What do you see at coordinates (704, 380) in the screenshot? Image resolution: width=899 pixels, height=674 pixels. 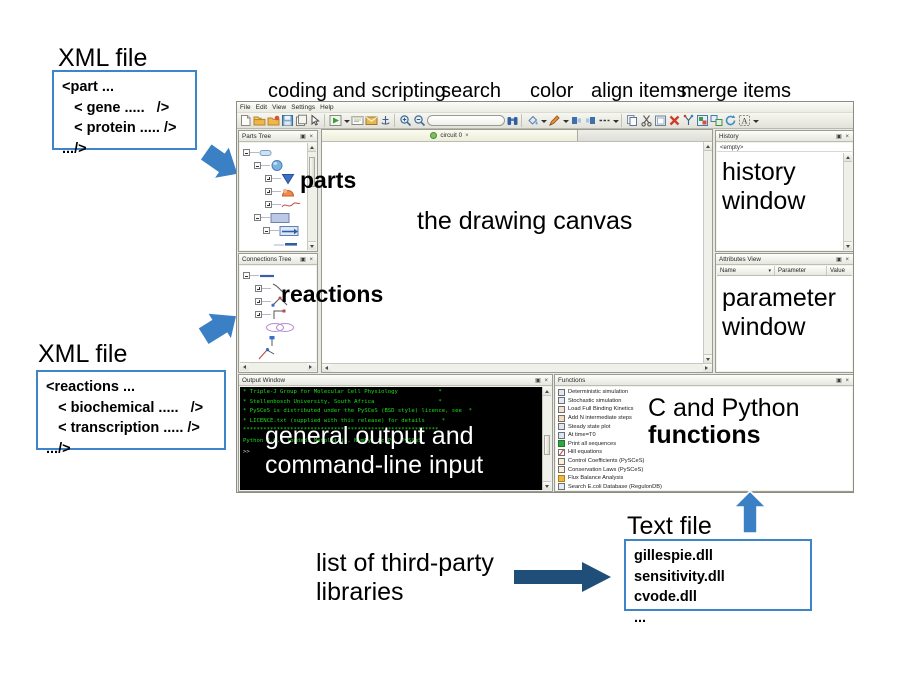 I see `functions-title-bar: Functions ▣ ×` at bounding box center [704, 380].